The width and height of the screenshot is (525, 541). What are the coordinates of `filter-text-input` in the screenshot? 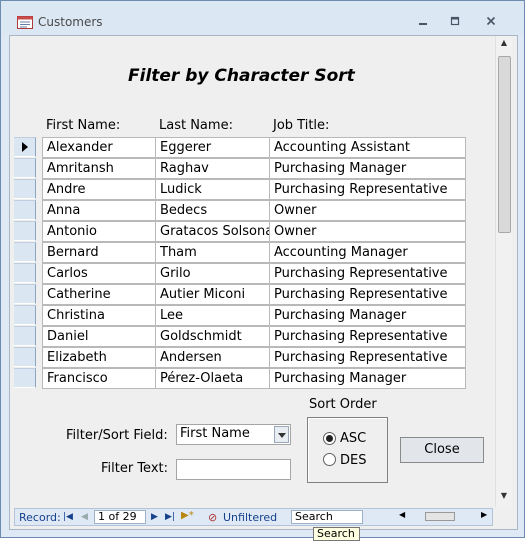 It's located at (233, 469).